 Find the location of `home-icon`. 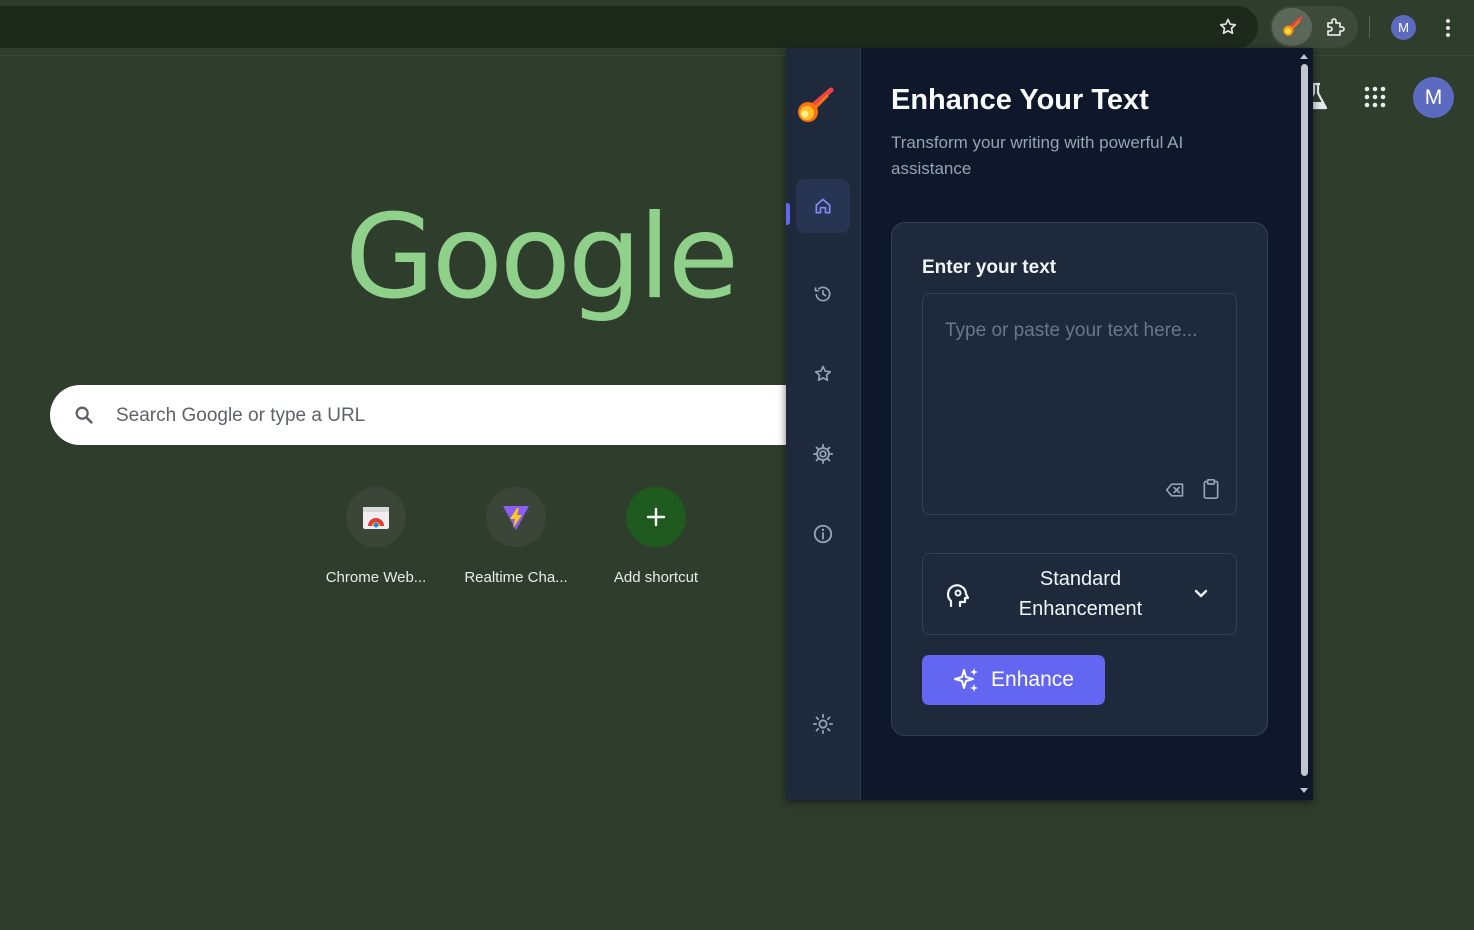

home-icon is located at coordinates (823, 206).